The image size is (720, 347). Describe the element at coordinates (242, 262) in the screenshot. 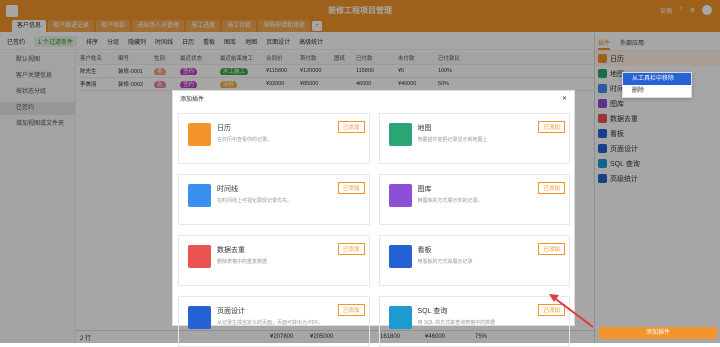

I see `plugin-card-desc: 删除表格中的重复数据` at that location.